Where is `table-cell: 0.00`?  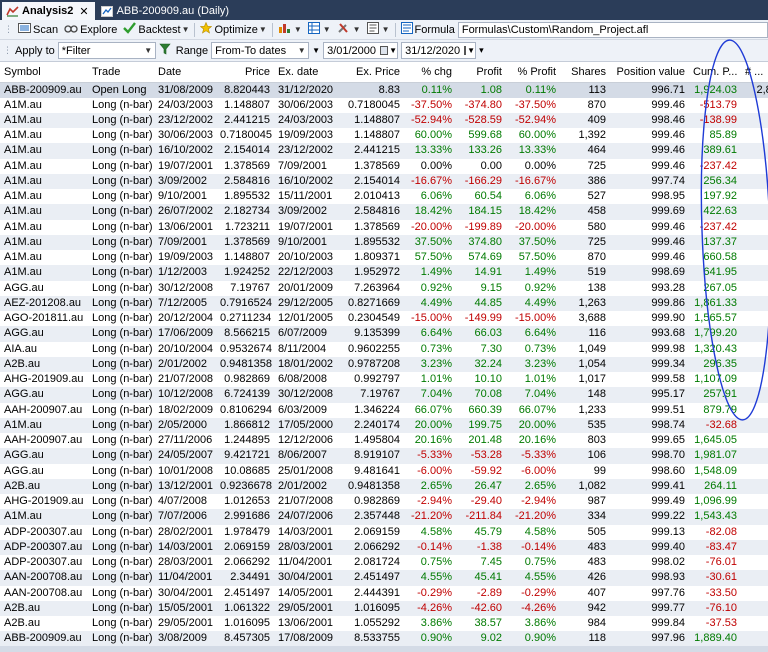
table-cell: 0.00 is located at coordinates (491, 165).